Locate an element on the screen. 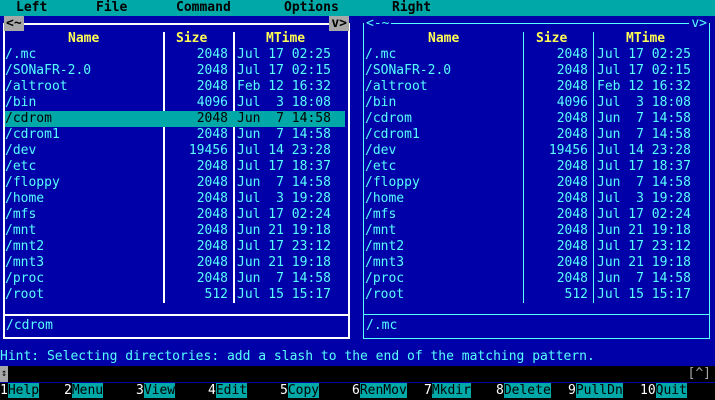 This screenshot has width=715, height=400. left-file-row: /dev 19456 Jul 14 23:28 is located at coordinates (175, 151).